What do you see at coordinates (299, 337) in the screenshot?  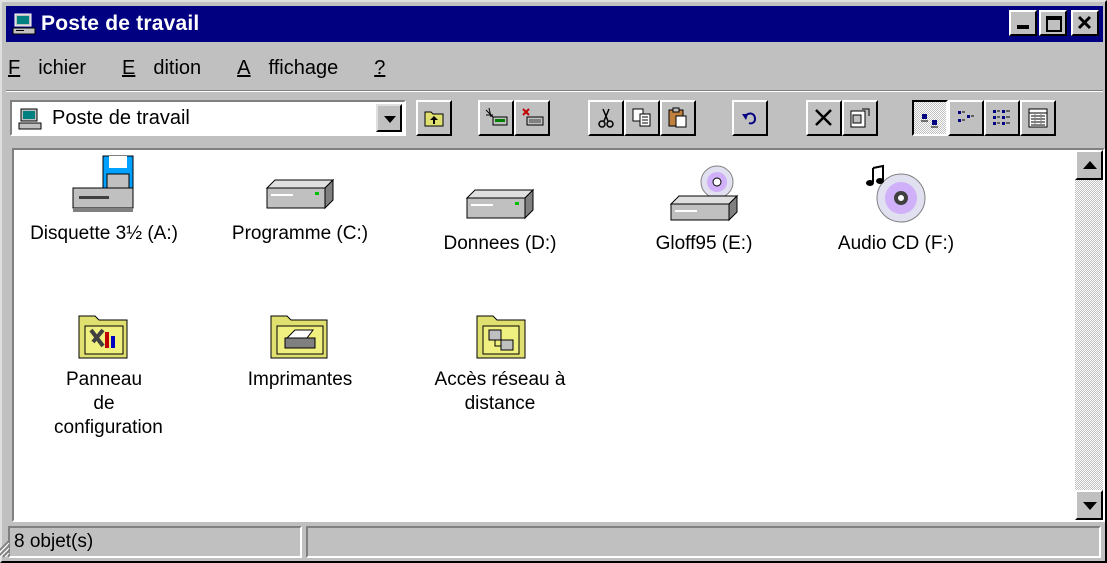 I see `printers-folder-icon` at bounding box center [299, 337].